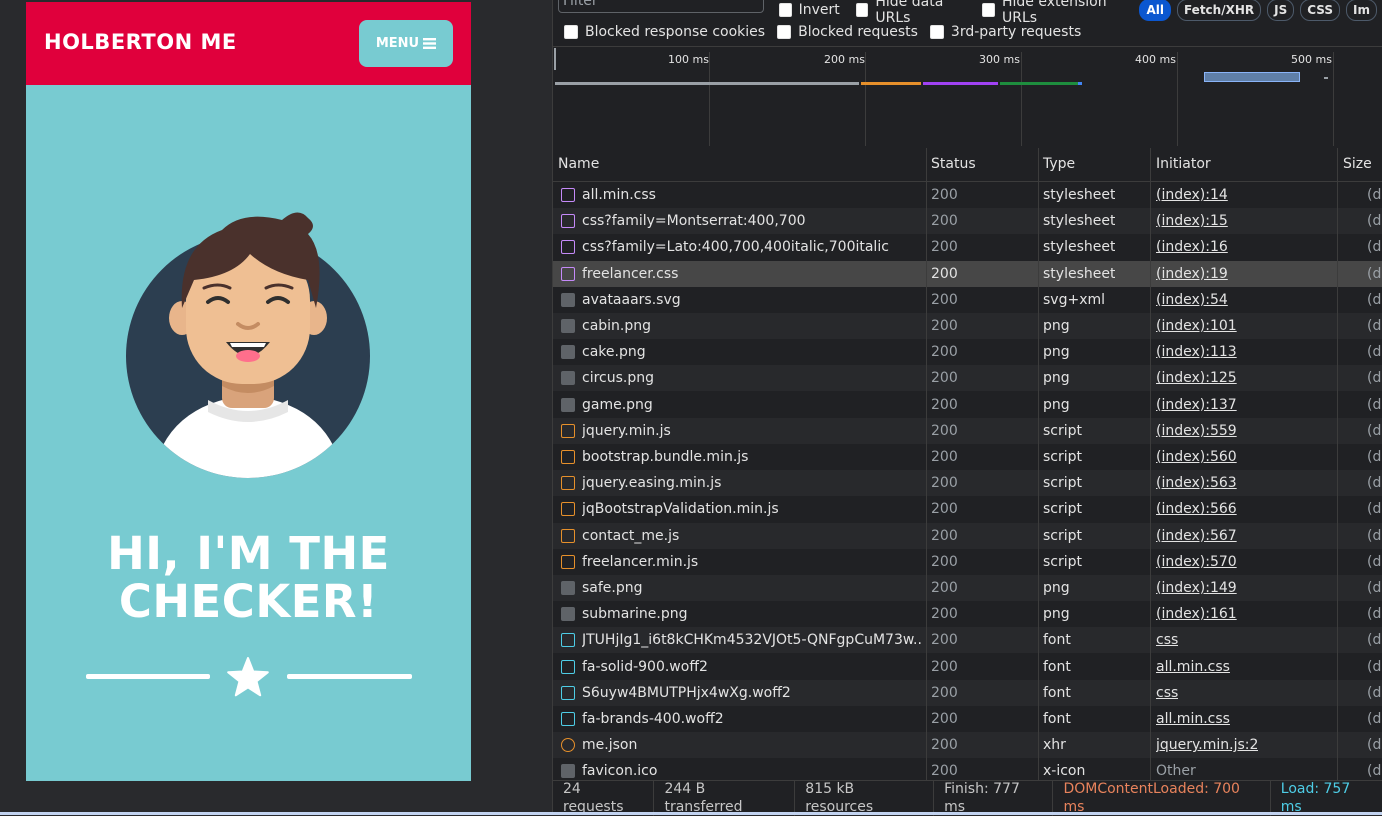  What do you see at coordinates (967, 195) in the screenshot?
I see `table-row: all.min.css 200 stylesheet (index):14 (di` at bounding box center [967, 195].